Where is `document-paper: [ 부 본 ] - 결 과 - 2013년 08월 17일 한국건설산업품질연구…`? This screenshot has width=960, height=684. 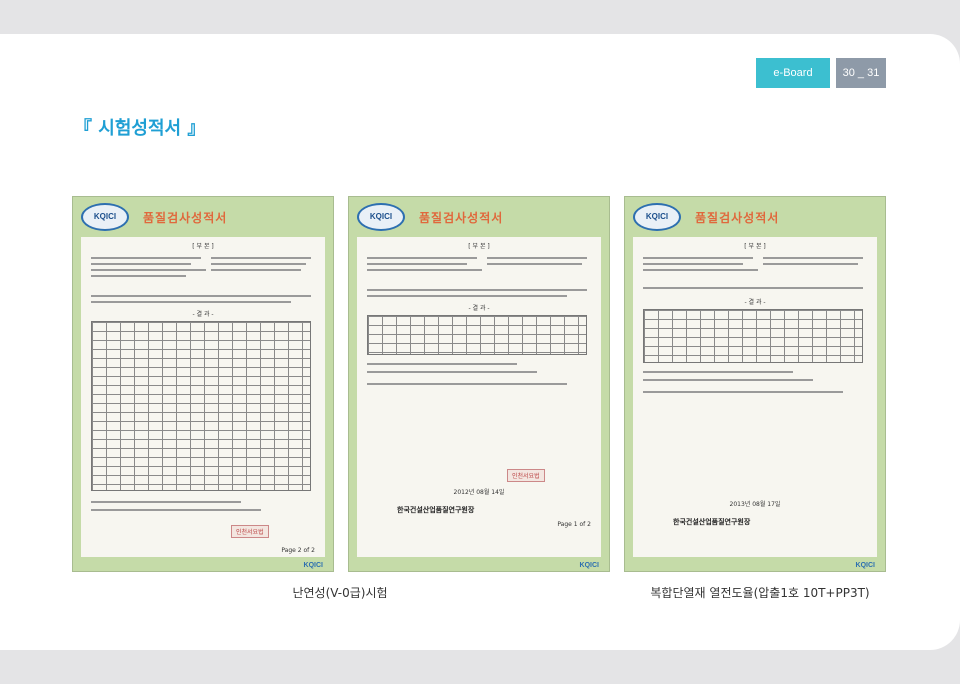 document-paper: [ 부 본 ] - 결 과 - 2013년 08월 17일 한국건설산업품질연구… is located at coordinates (755, 397).